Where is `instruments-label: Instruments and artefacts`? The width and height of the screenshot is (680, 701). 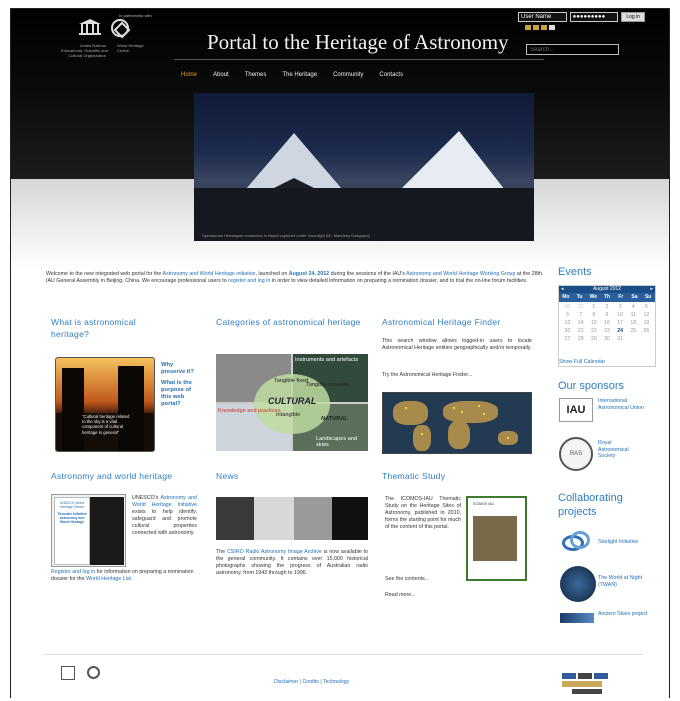 instruments-label: Instruments and artefacts is located at coordinates (327, 360).